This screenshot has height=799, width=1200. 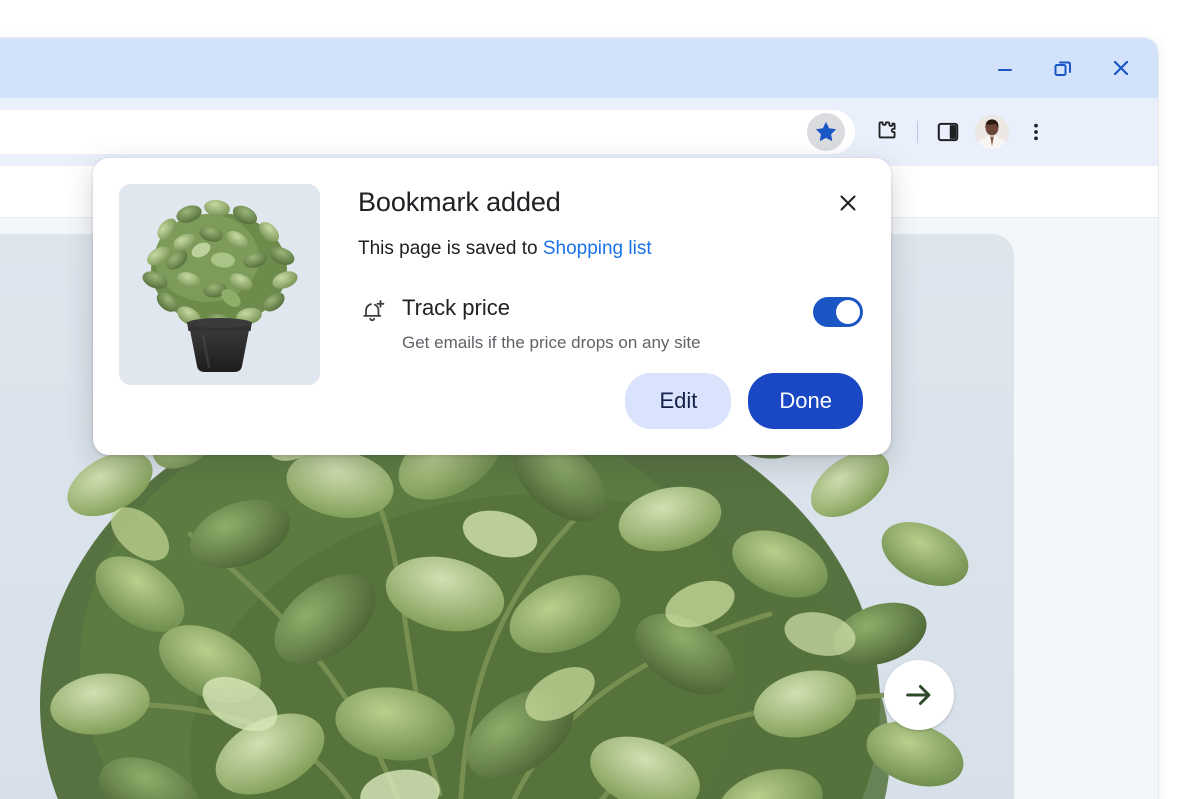 I want to click on bubble-actions: Edit Done, so click(x=610, y=400).